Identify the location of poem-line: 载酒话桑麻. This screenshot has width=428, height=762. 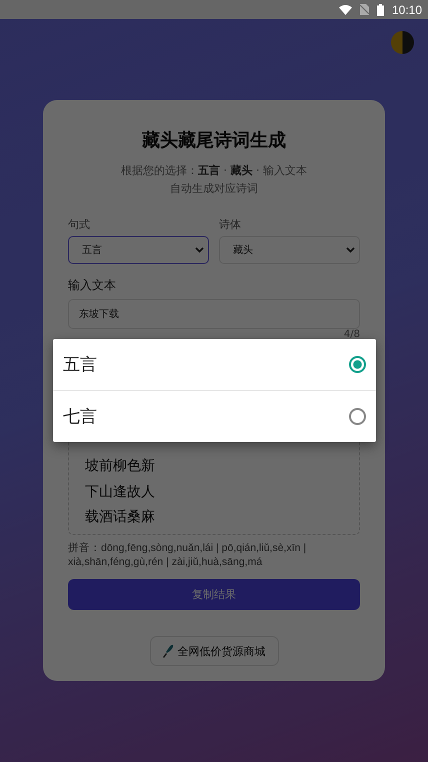
(120, 517).